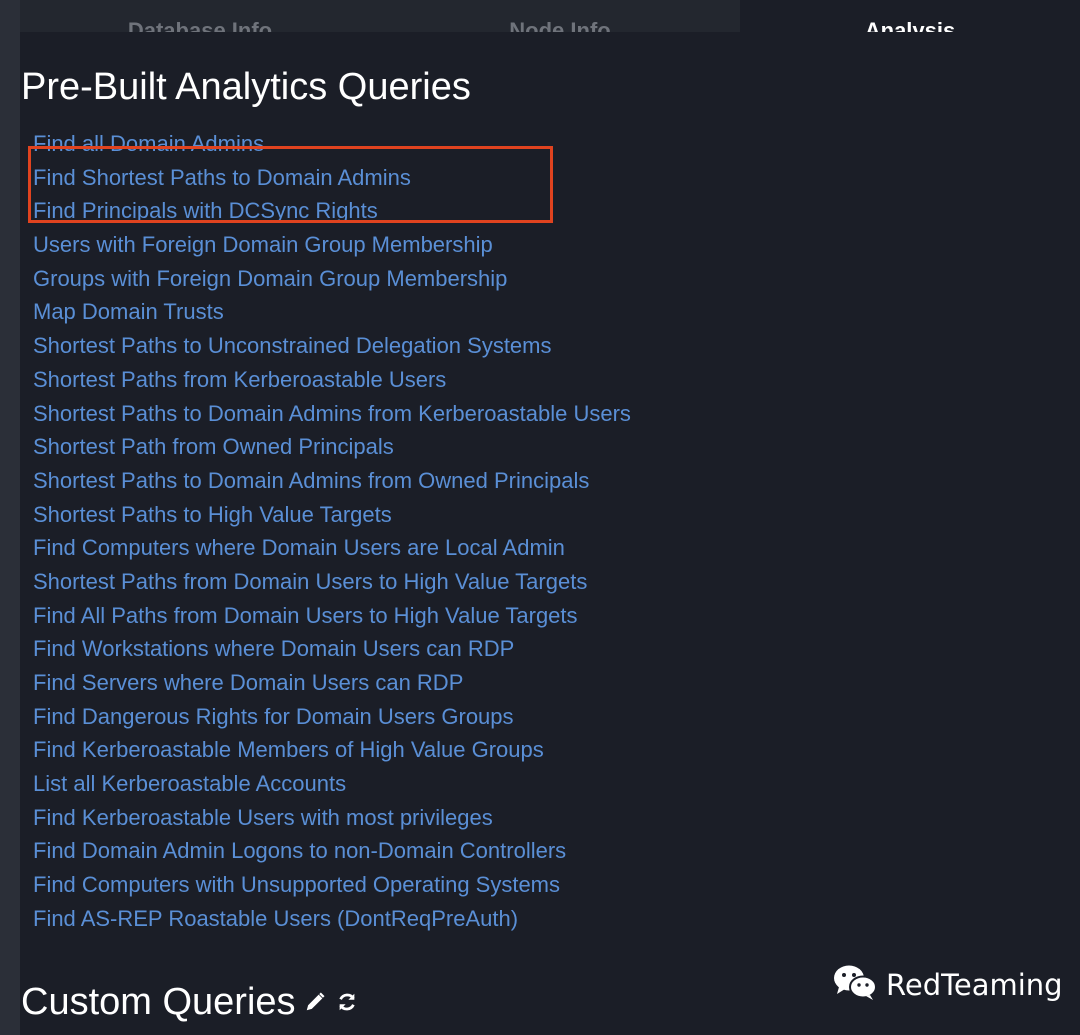  I want to click on query-link: Find Servers where Domain Users can RDP, so click(332, 683).